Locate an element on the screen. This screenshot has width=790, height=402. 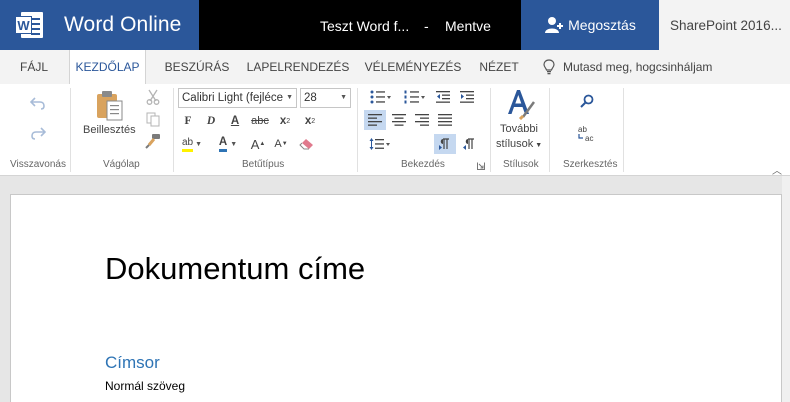
eraser-icon is located at coordinates (305, 143).